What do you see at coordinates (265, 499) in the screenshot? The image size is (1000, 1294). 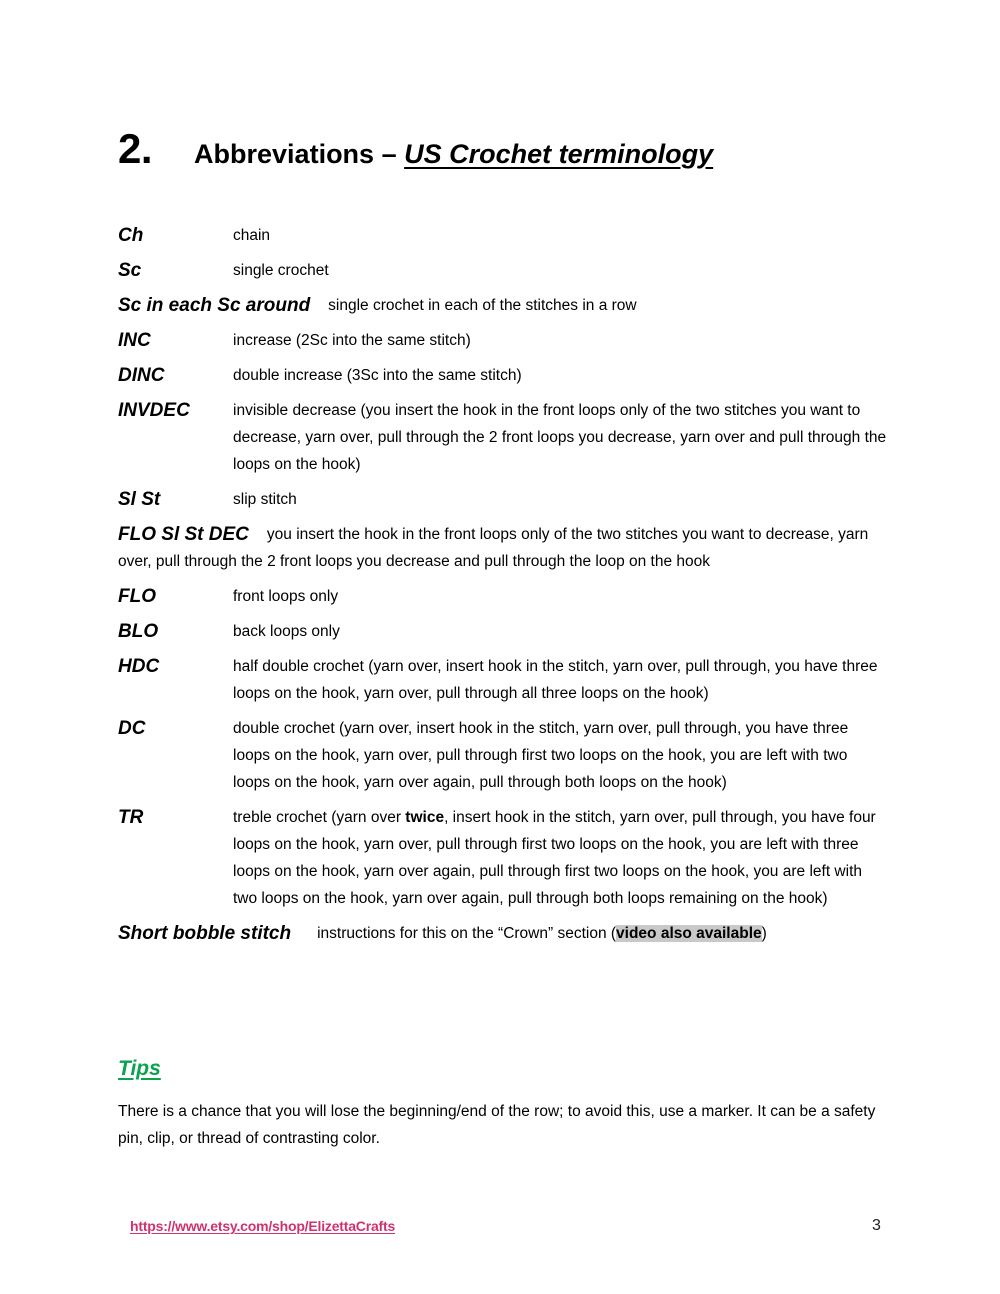 I see `abbreviation-definition: slip stitch` at bounding box center [265, 499].